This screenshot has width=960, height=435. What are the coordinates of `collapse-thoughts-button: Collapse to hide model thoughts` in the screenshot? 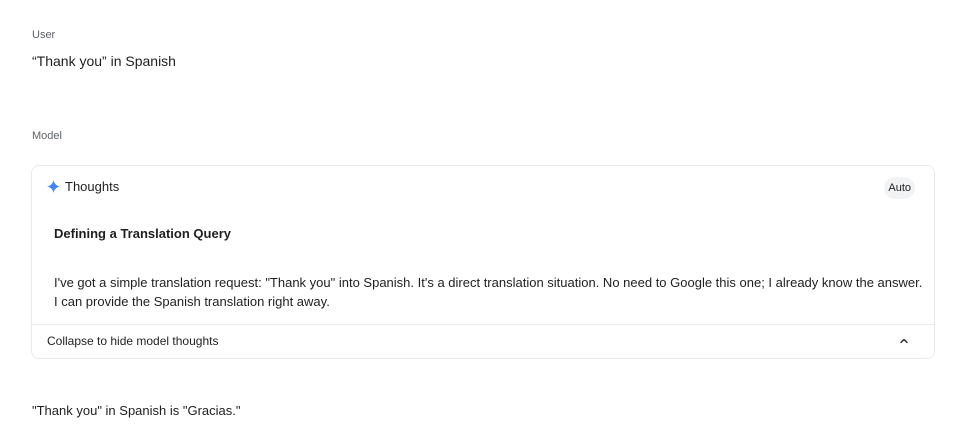 It's located at (483, 341).